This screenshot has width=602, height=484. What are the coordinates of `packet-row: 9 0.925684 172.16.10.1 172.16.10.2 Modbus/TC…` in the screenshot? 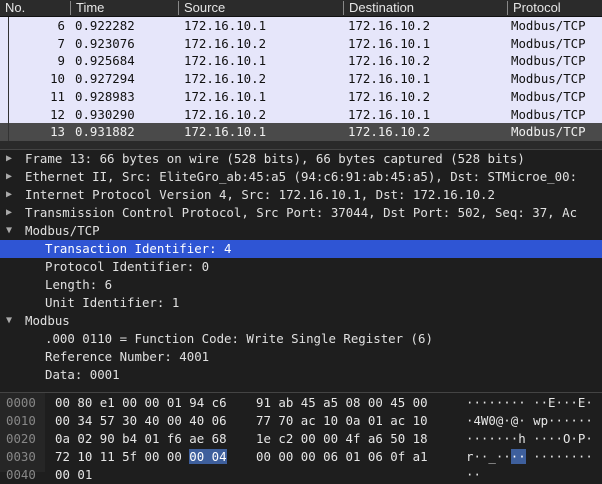 It's located at (301, 61).